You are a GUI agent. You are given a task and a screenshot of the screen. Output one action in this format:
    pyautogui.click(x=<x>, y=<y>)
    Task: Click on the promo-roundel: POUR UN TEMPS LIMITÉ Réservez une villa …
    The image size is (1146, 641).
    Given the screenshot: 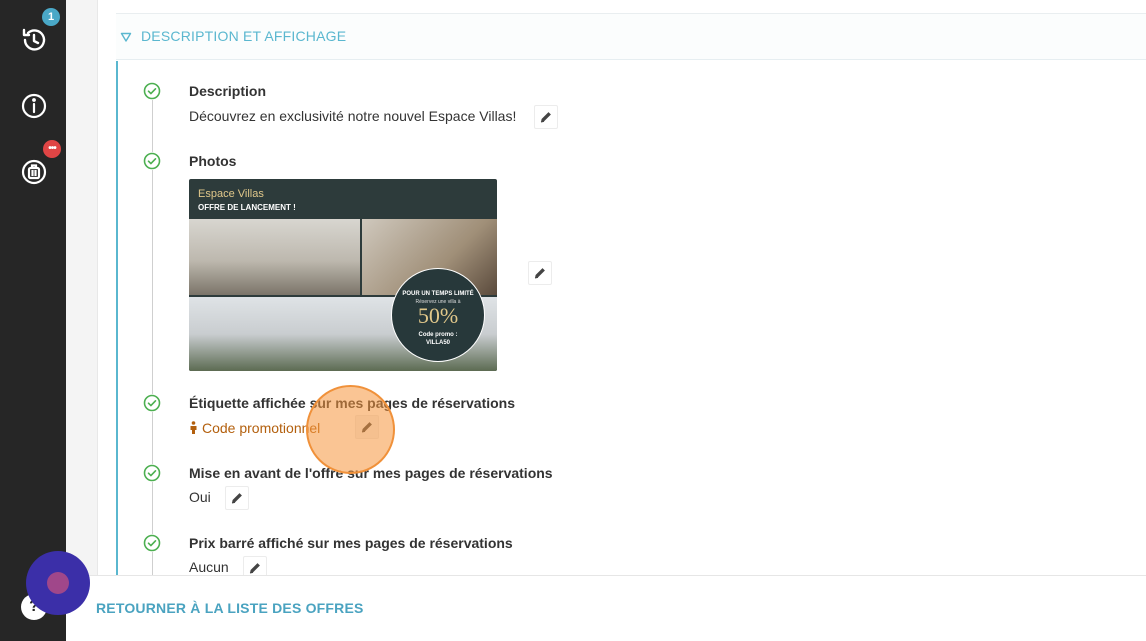 What is the action you would take?
    pyautogui.click(x=438, y=315)
    